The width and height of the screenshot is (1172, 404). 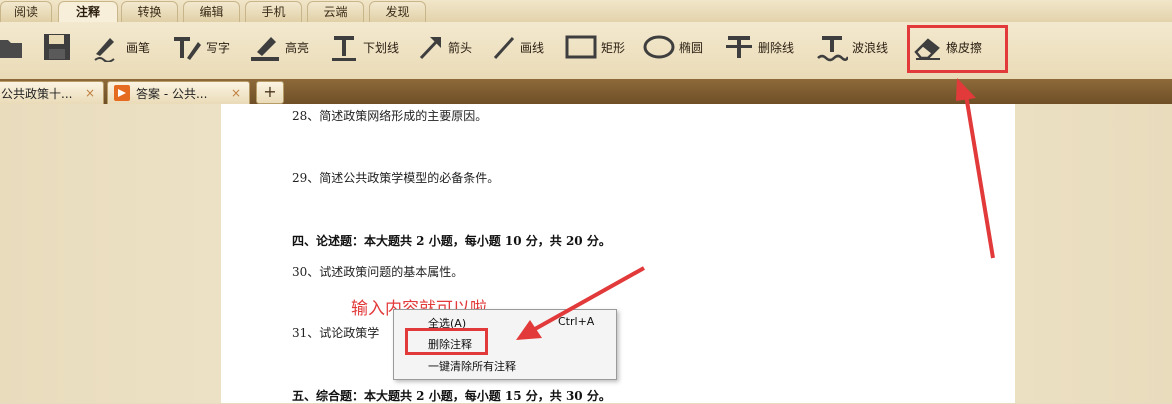 What do you see at coordinates (460, 47) in the screenshot?
I see `arrow-label: 箭头` at bounding box center [460, 47].